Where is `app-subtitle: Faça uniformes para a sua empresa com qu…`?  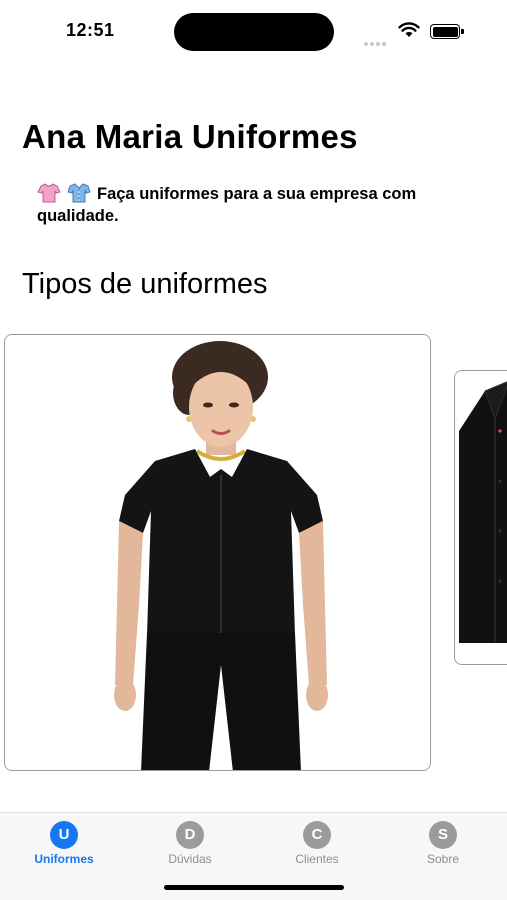 app-subtitle: Faça uniformes para a sua empresa com qu… is located at coordinates (262, 205).